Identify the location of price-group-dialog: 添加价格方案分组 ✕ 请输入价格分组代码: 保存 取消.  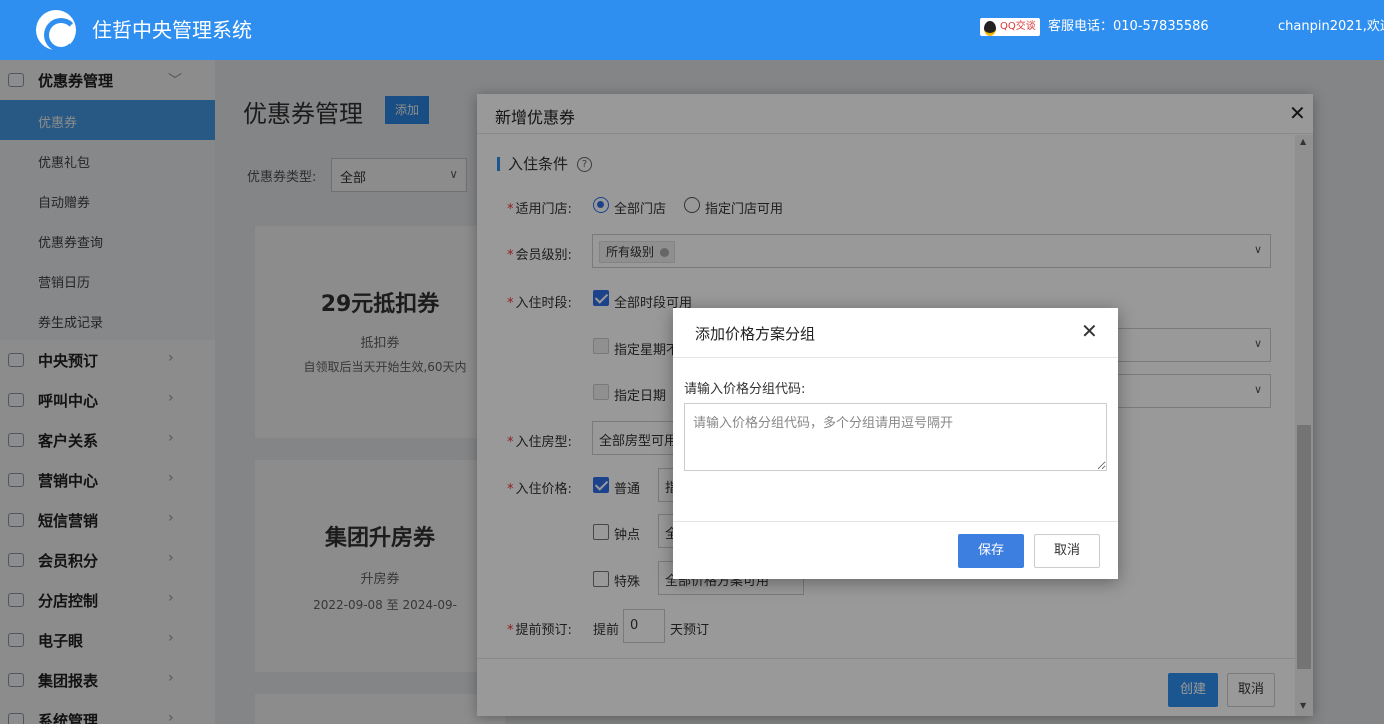
(895, 443).